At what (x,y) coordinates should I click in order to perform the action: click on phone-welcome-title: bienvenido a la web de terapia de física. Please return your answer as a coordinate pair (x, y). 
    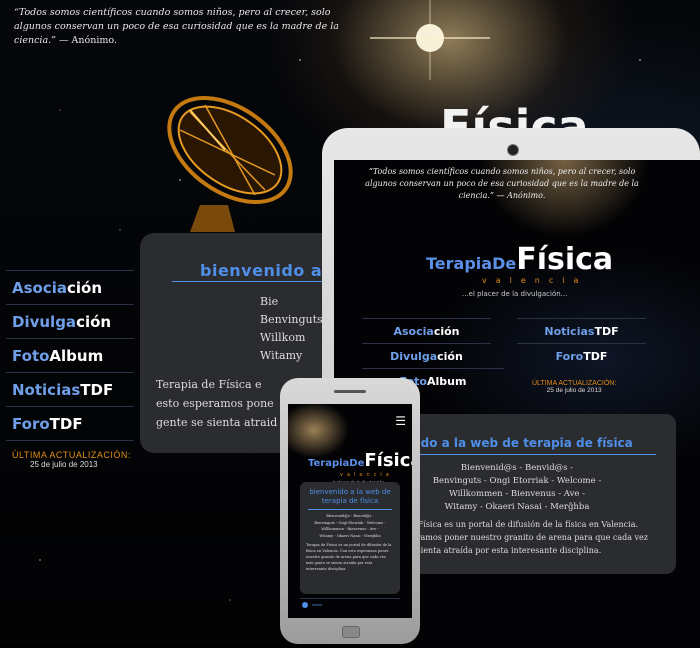
    Looking at the image, I should click on (350, 496).